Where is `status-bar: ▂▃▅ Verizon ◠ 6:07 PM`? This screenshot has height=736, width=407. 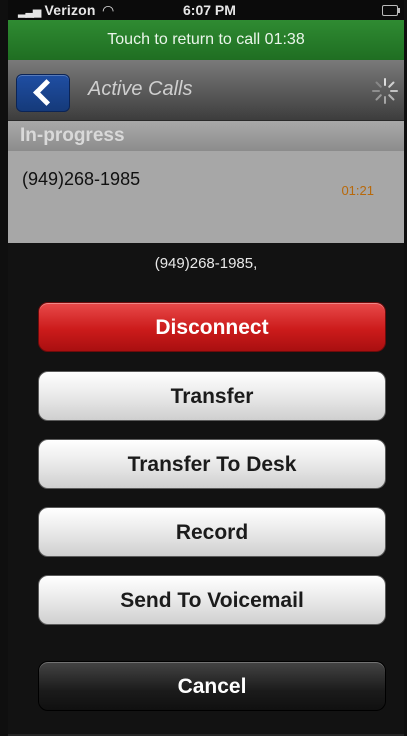 status-bar: ▂▃▅ Verizon ◠ 6:07 PM is located at coordinates (206, 10).